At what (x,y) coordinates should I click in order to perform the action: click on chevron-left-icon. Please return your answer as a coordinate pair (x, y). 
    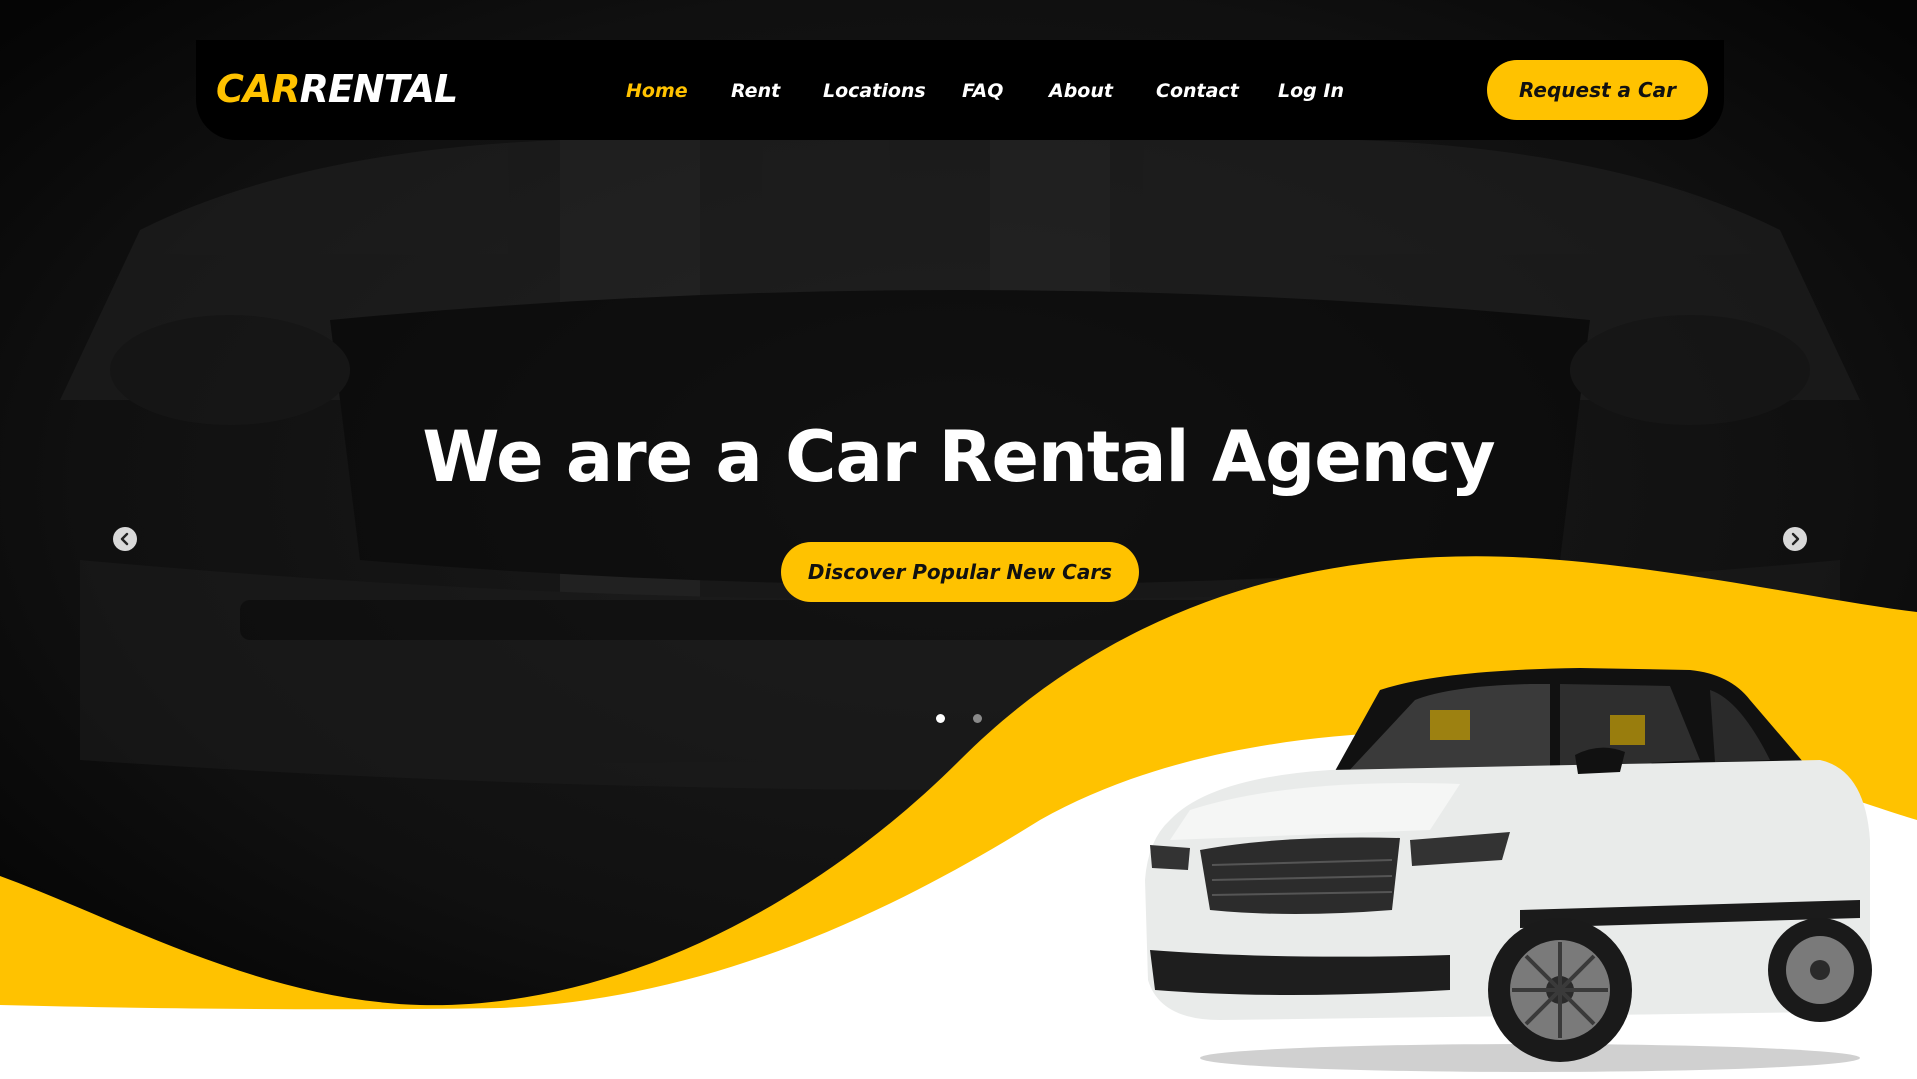
    Looking at the image, I should click on (124, 539).